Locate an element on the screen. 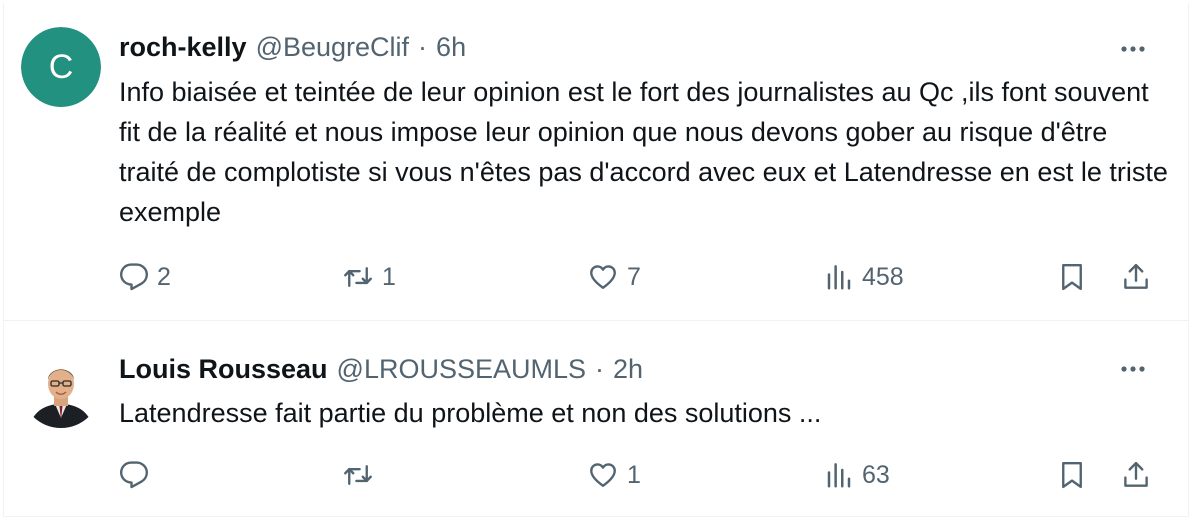 This screenshot has height=518, width=1194. handle: @LROUSSEAUMLS is located at coordinates (461, 369).